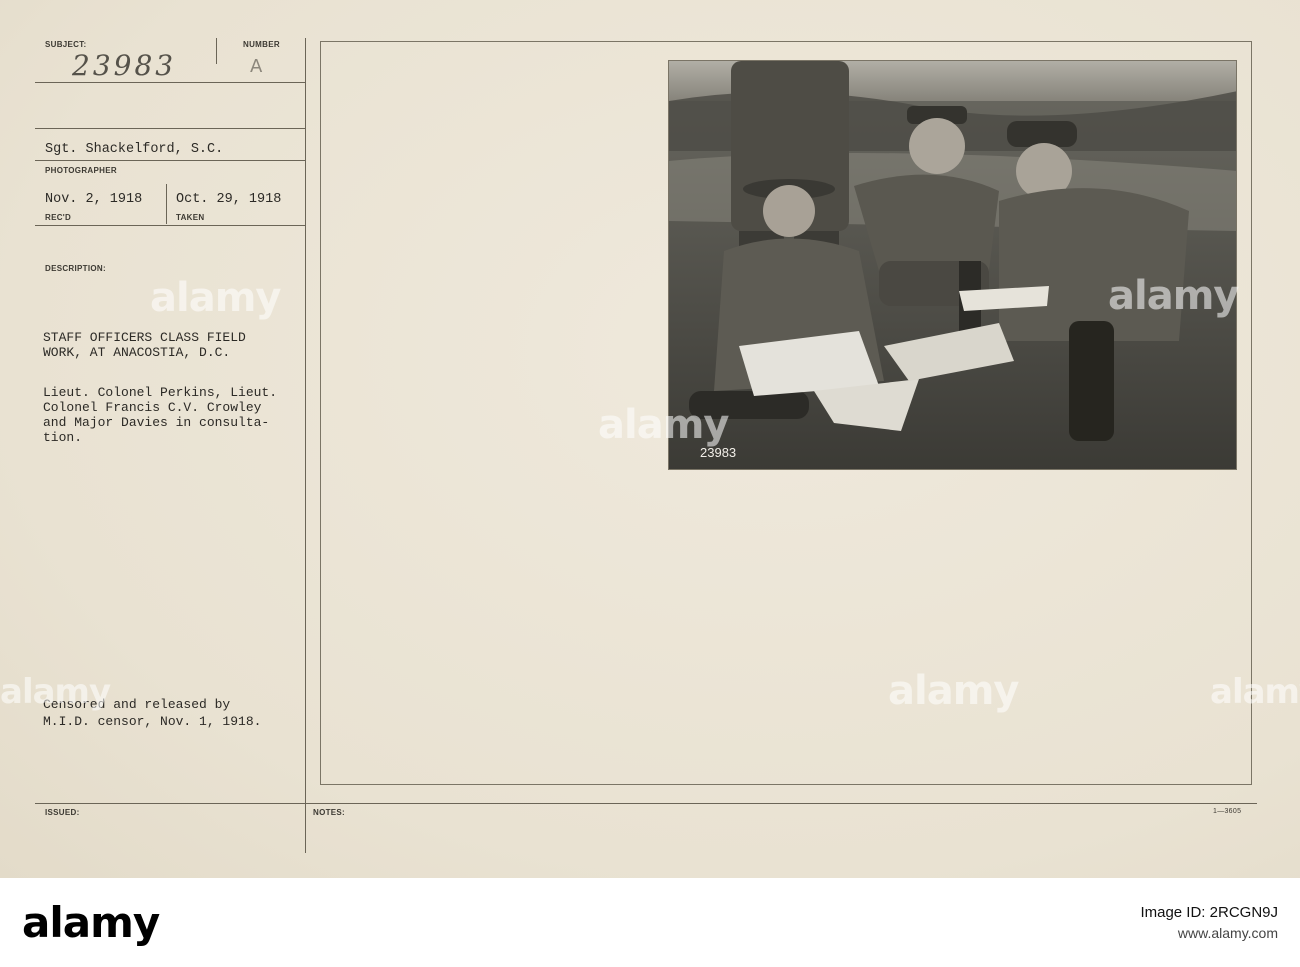 This screenshot has height=967, width=1300. I want to click on bottom-rule, so click(646, 803).